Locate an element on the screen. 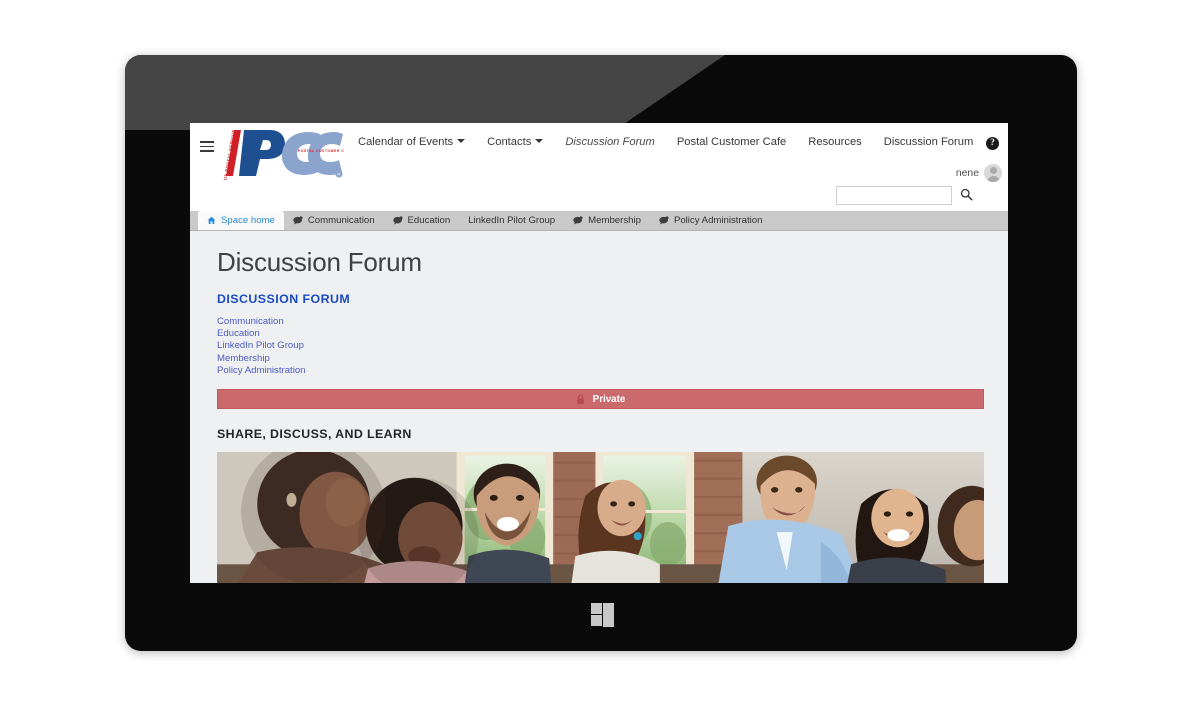 The width and height of the screenshot is (1200, 720). search-input is located at coordinates (894, 195).